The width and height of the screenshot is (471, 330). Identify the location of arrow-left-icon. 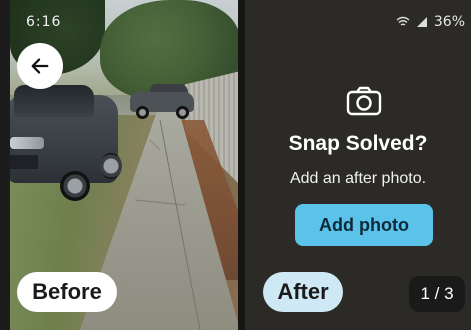
(40, 66).